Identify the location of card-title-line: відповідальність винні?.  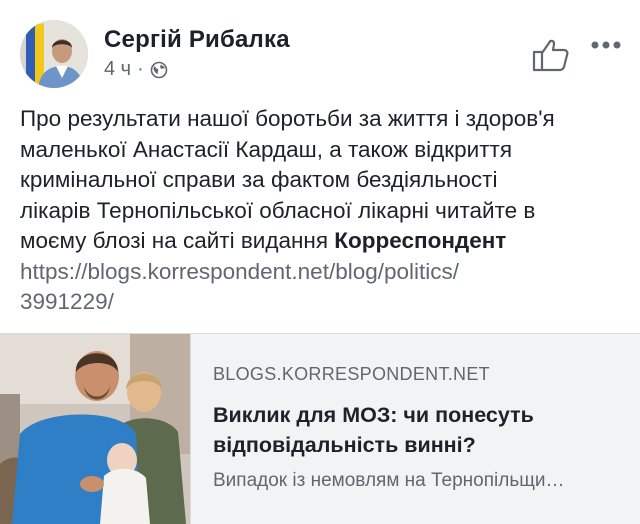
(344, 445).